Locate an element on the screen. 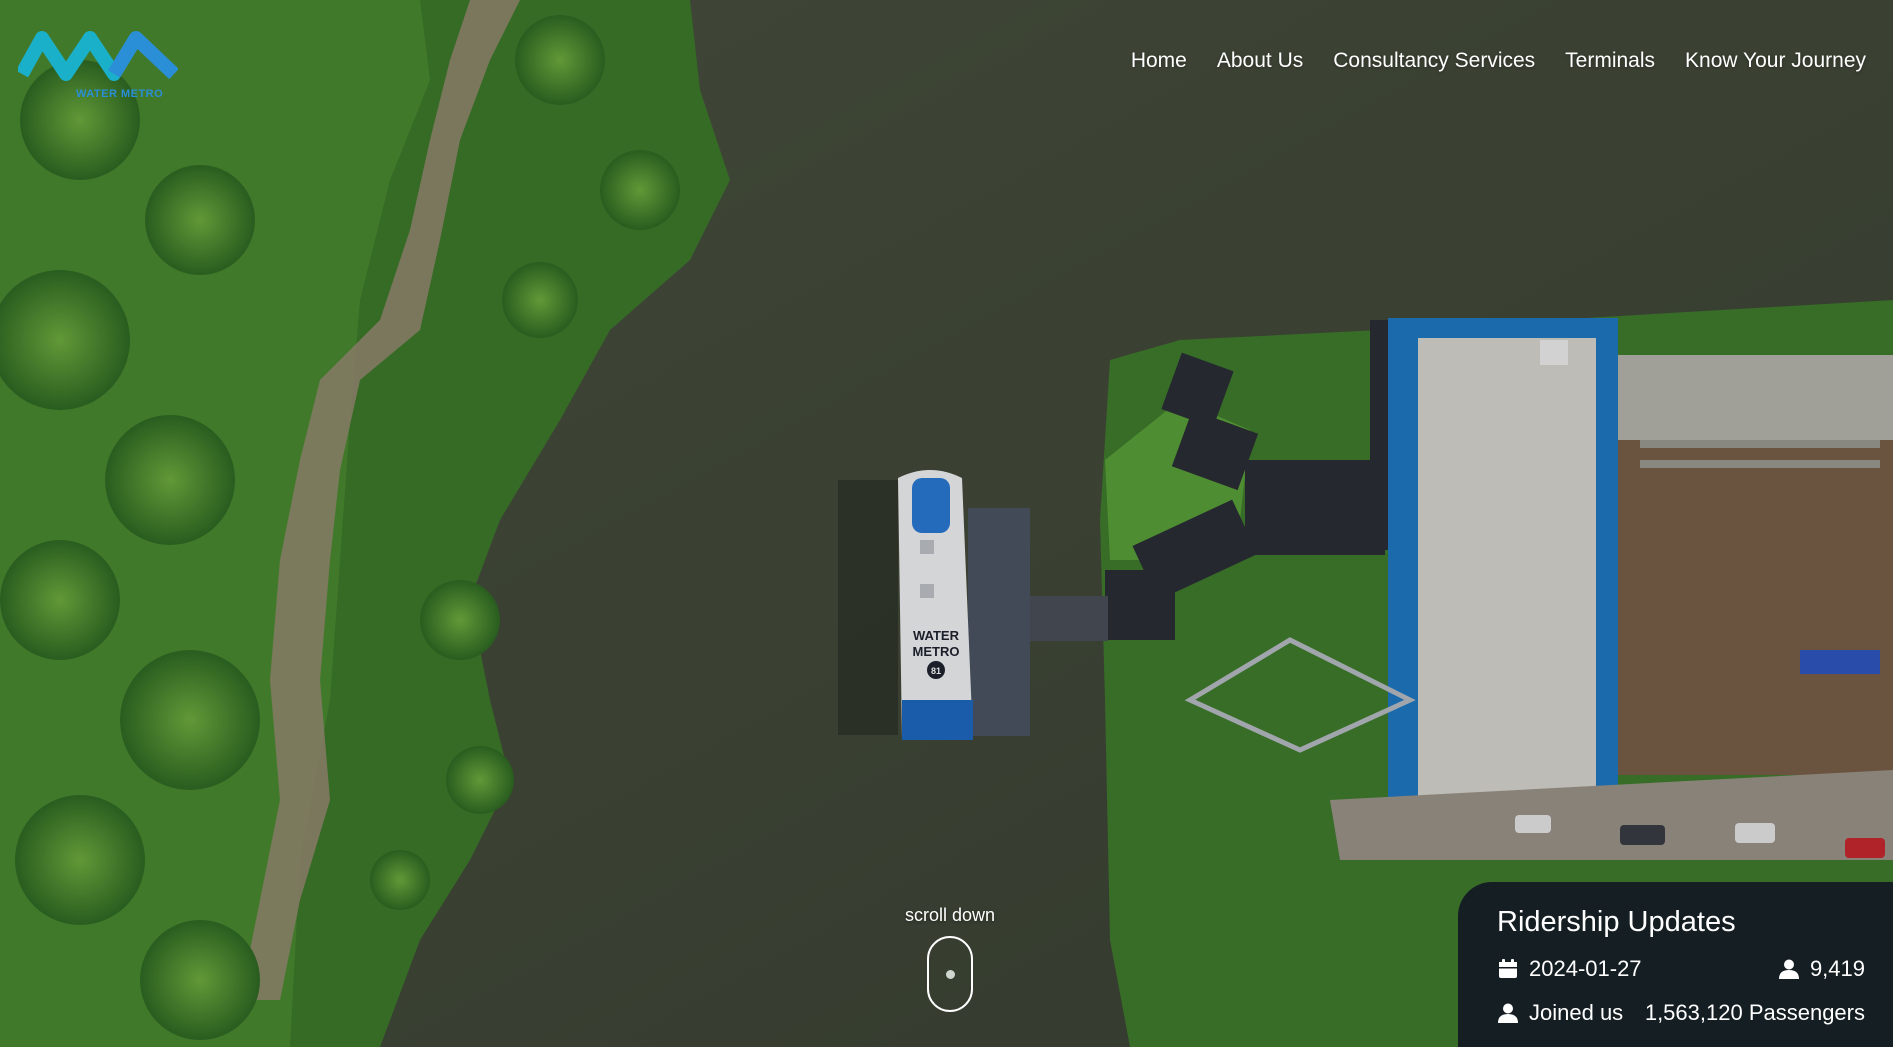 This screenshot has height=1047, width=1893. logo-icon is located at coordinates (97, 56).